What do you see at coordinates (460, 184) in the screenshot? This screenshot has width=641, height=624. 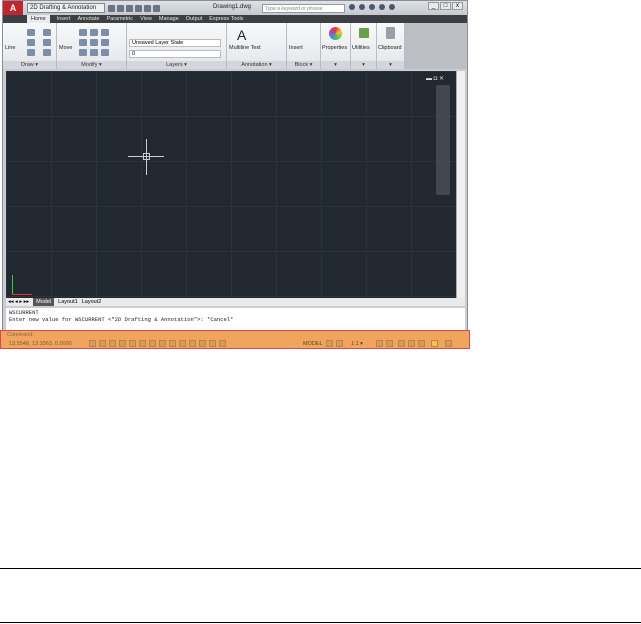 I see `vertical-scrollbar` at bounding box center [460, 184].